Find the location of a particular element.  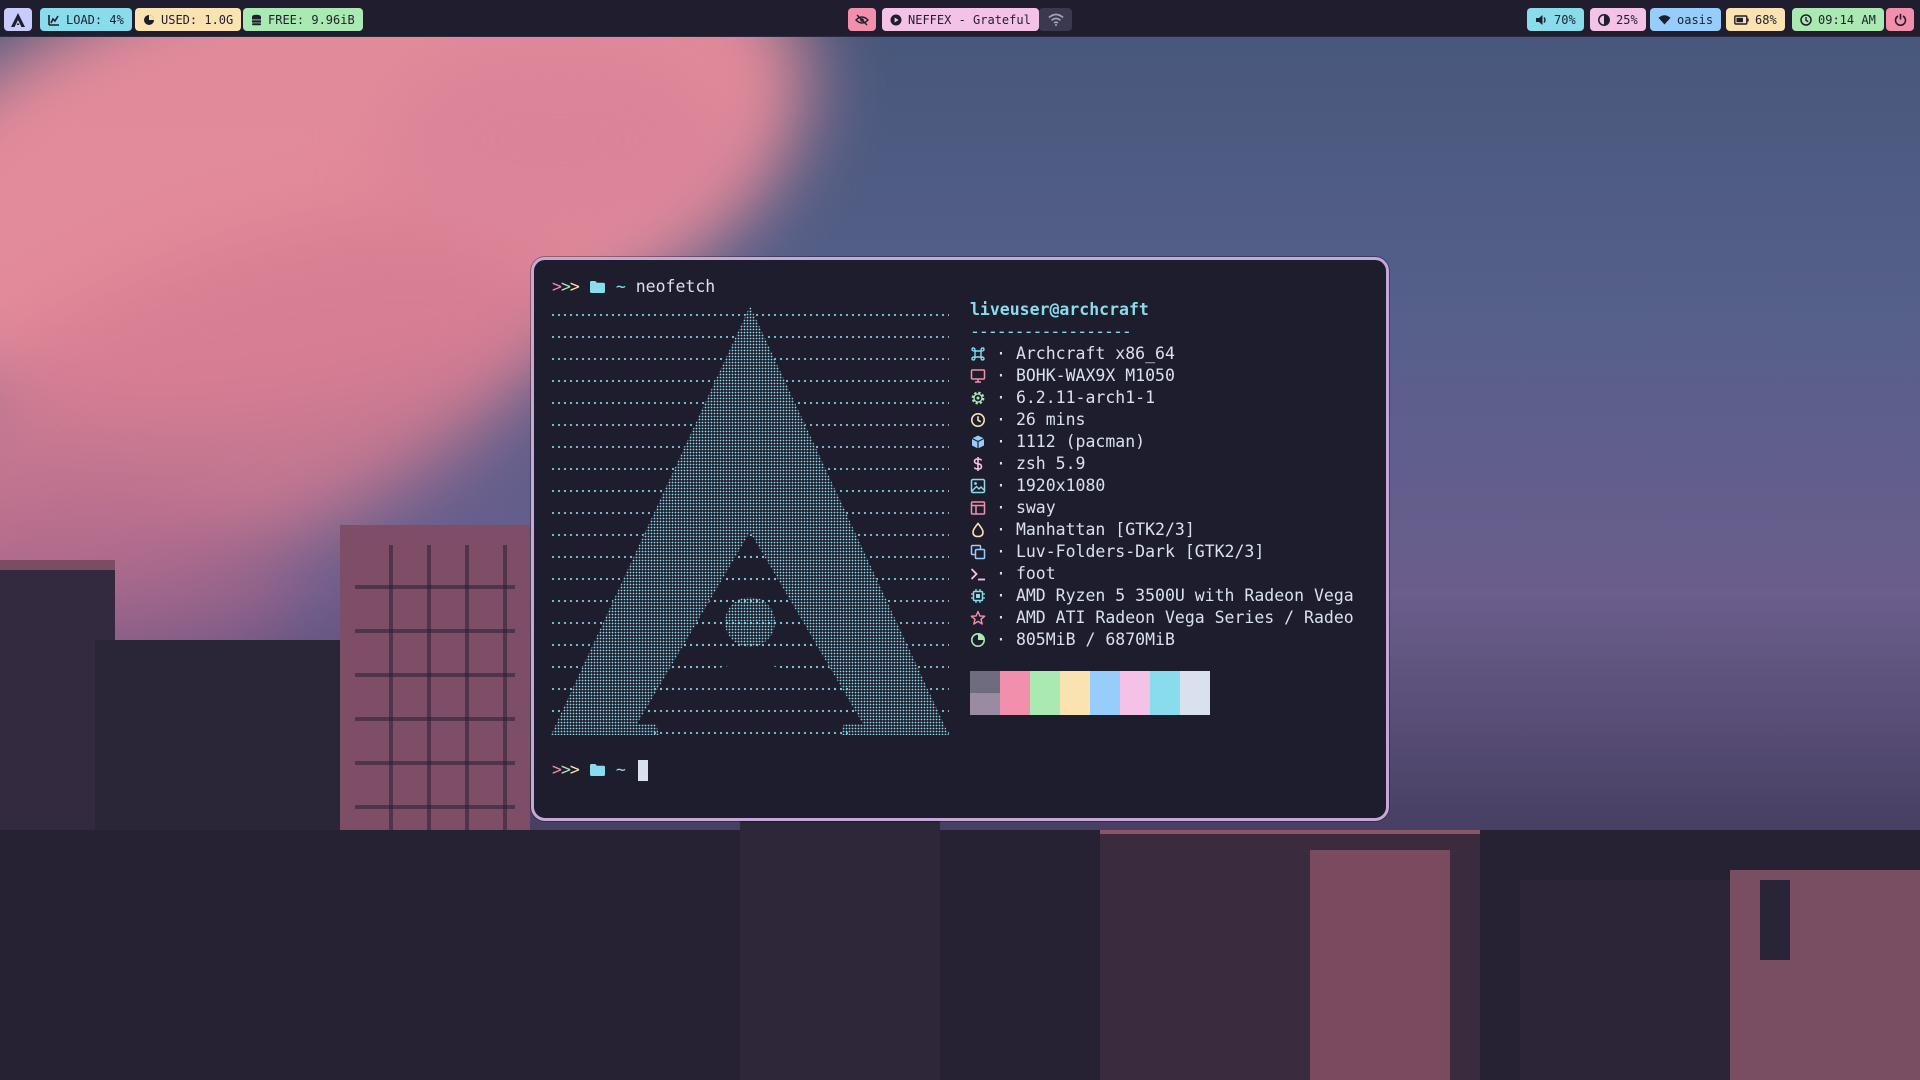

info-row: · Archcraft x86_64 is located at coordinates (1162, 354).